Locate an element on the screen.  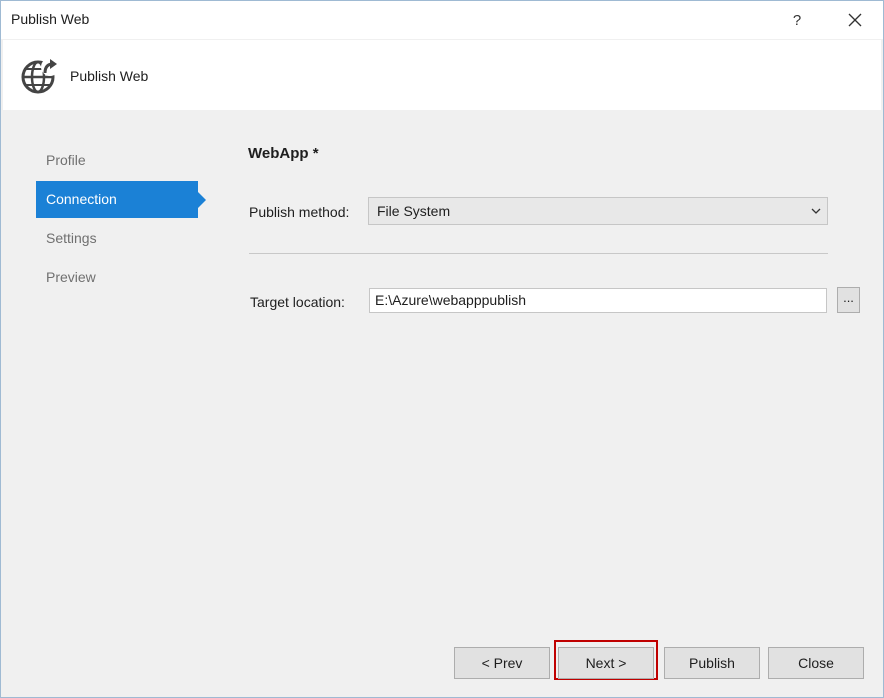
close-button: Close is located at coordinates (816, 663).